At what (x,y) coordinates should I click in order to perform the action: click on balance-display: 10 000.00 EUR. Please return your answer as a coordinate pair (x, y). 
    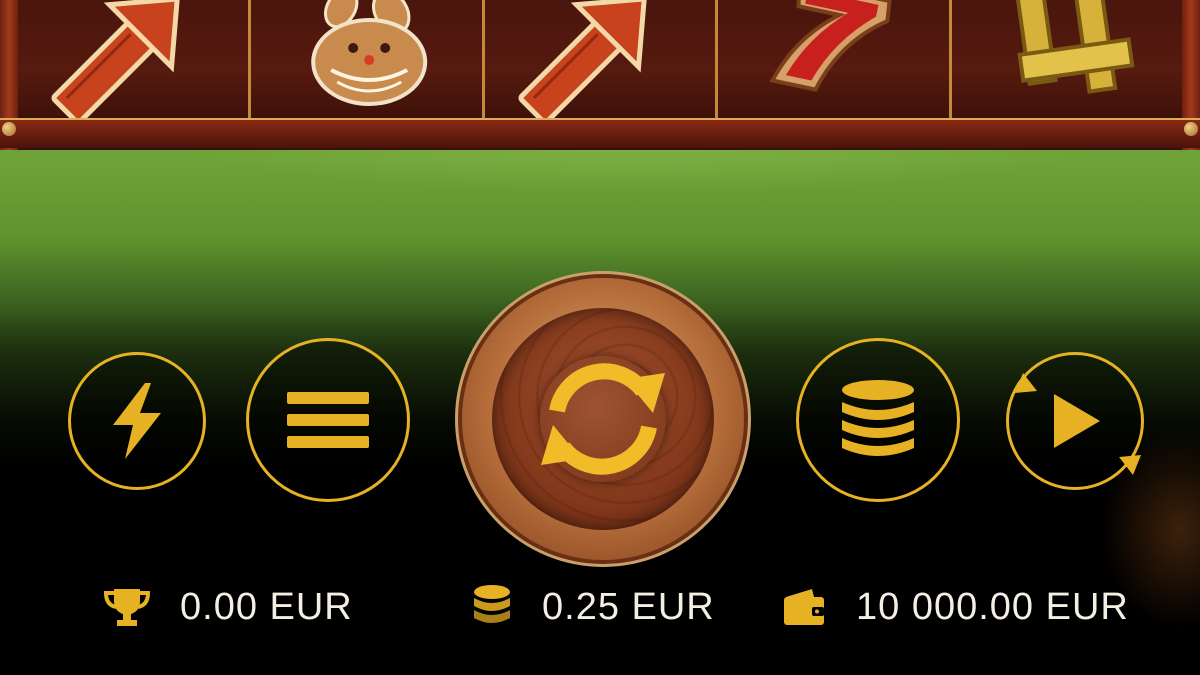
    Looking at the image, I should click on (955, 607).